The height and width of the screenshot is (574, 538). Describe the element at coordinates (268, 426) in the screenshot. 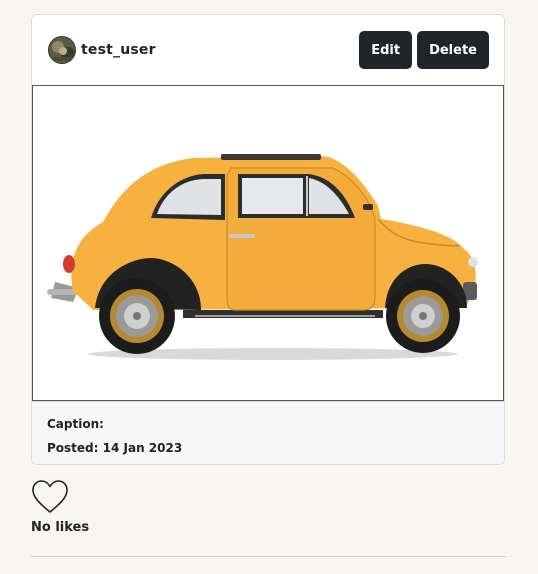

I see `caption-row: Caption:` at that location.